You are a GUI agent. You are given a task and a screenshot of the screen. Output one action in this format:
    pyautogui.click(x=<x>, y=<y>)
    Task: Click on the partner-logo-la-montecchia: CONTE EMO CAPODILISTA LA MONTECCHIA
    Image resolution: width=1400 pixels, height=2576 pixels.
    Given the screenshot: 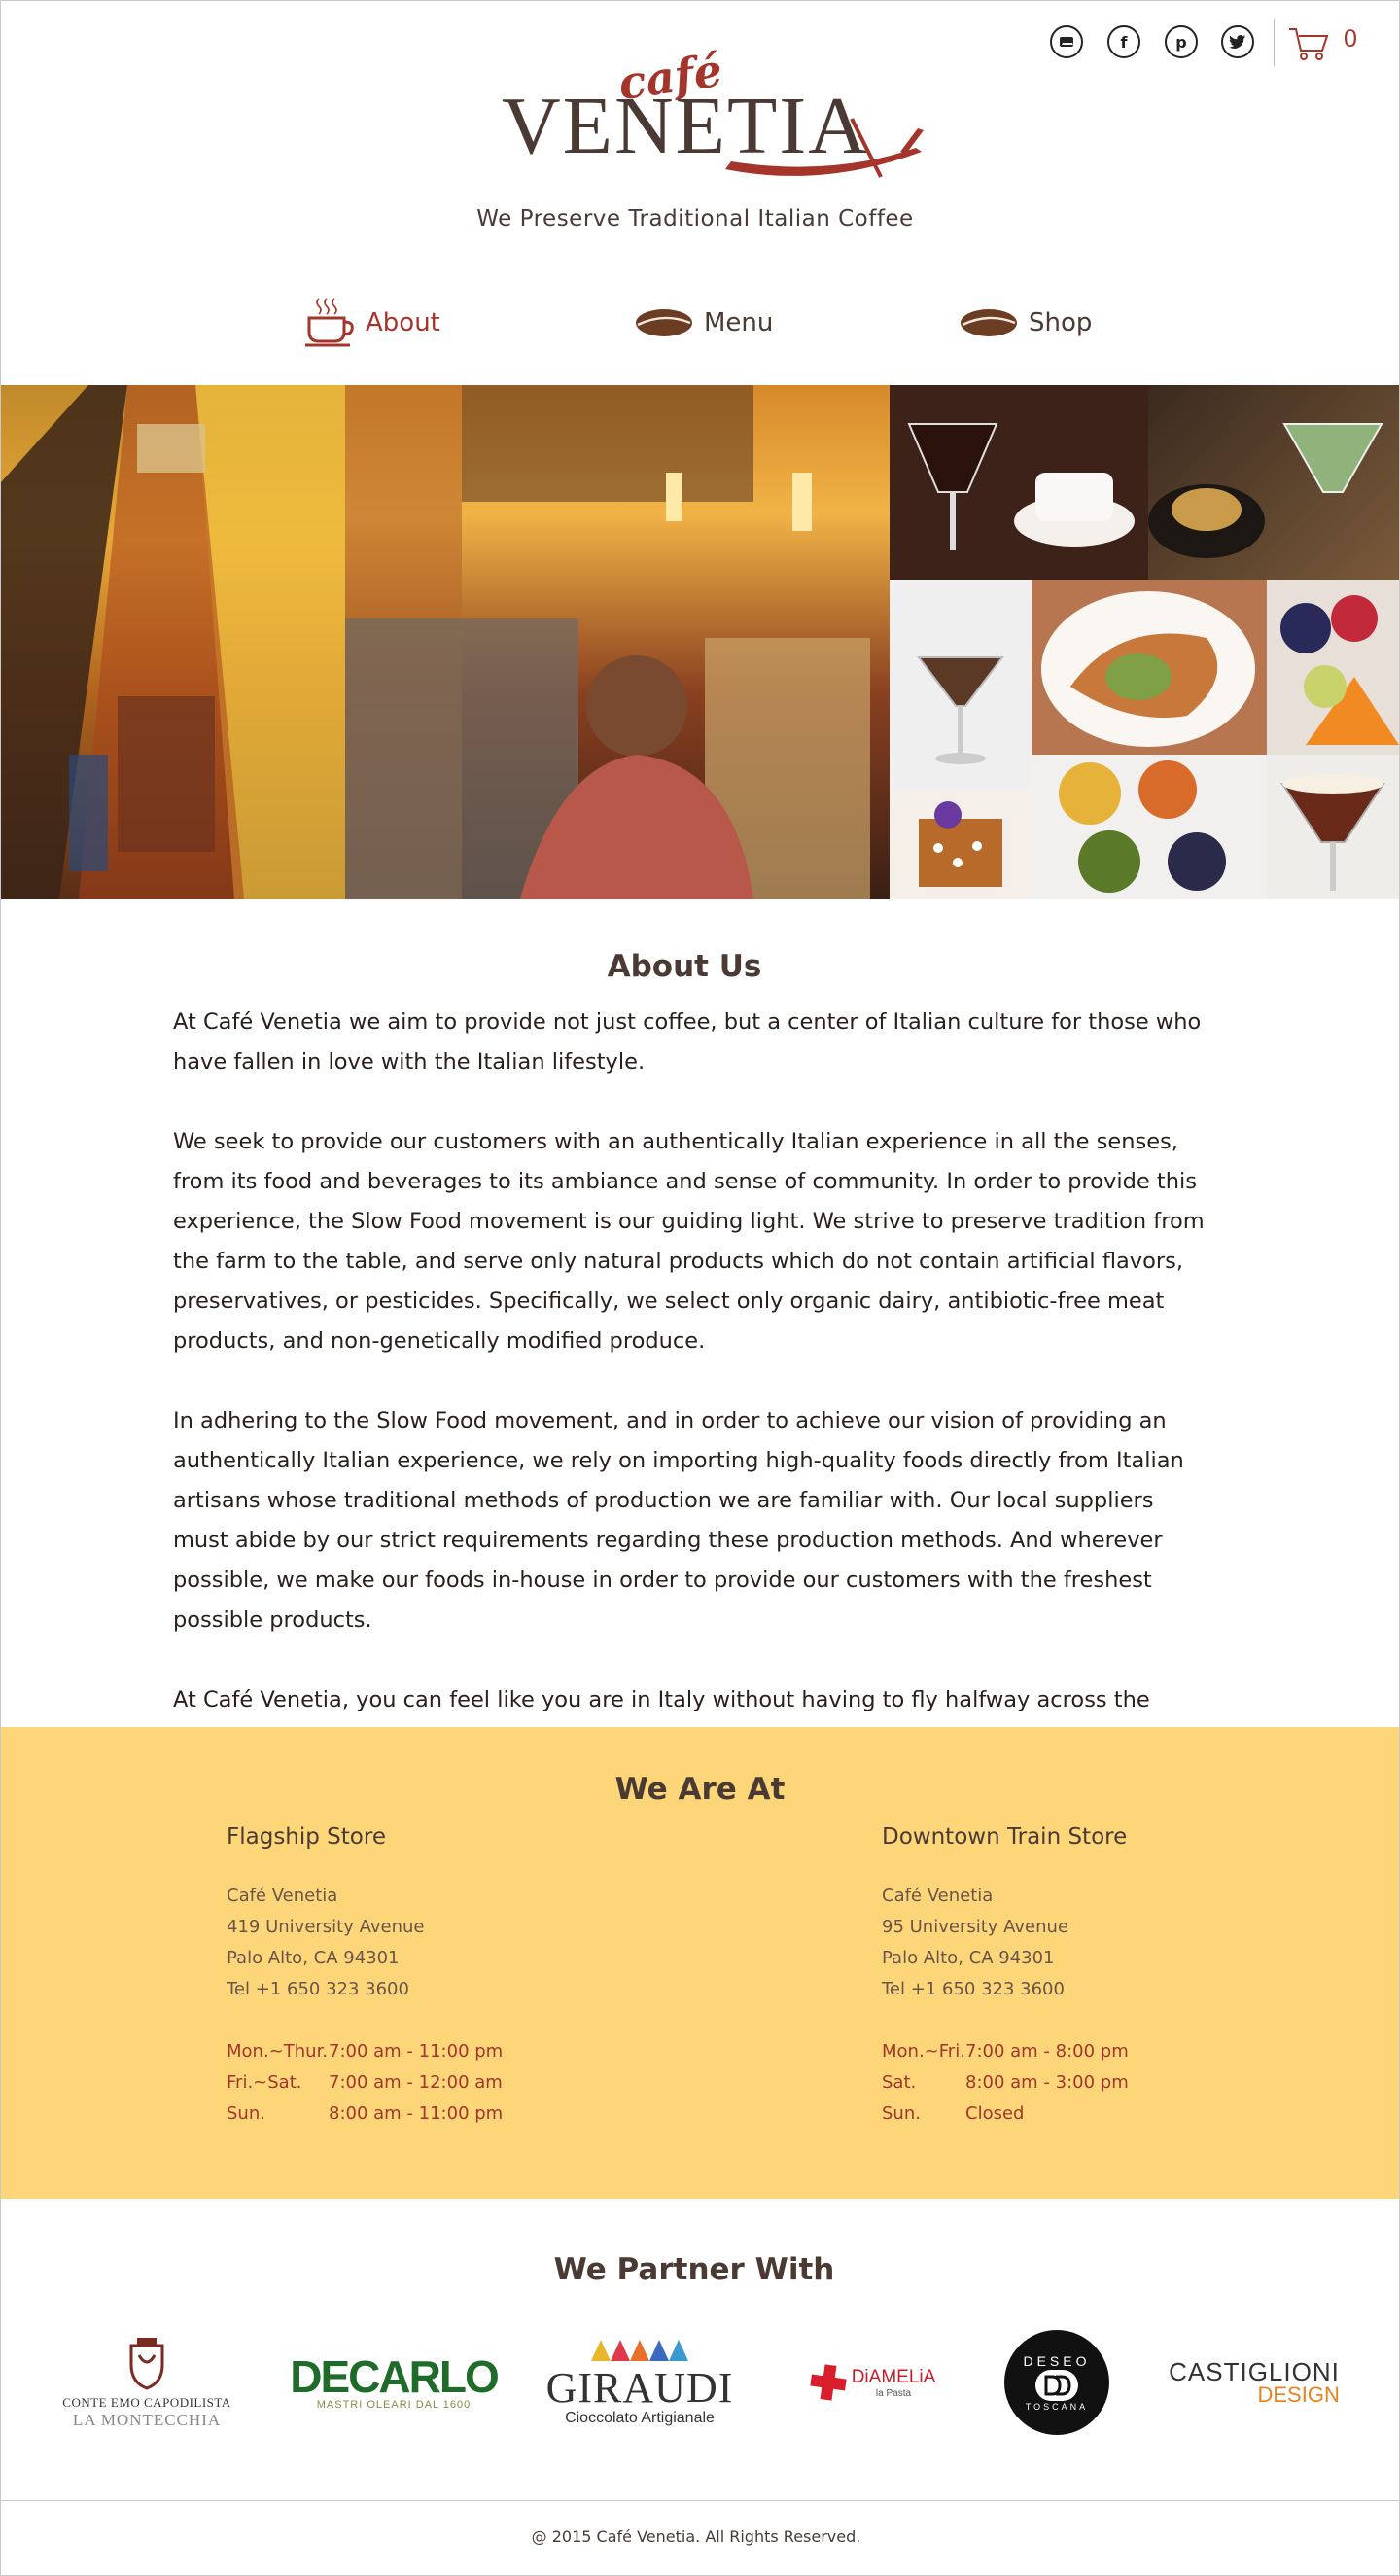 What is the action you would take?
    pyautogui.click(x=146, y=2383)
    